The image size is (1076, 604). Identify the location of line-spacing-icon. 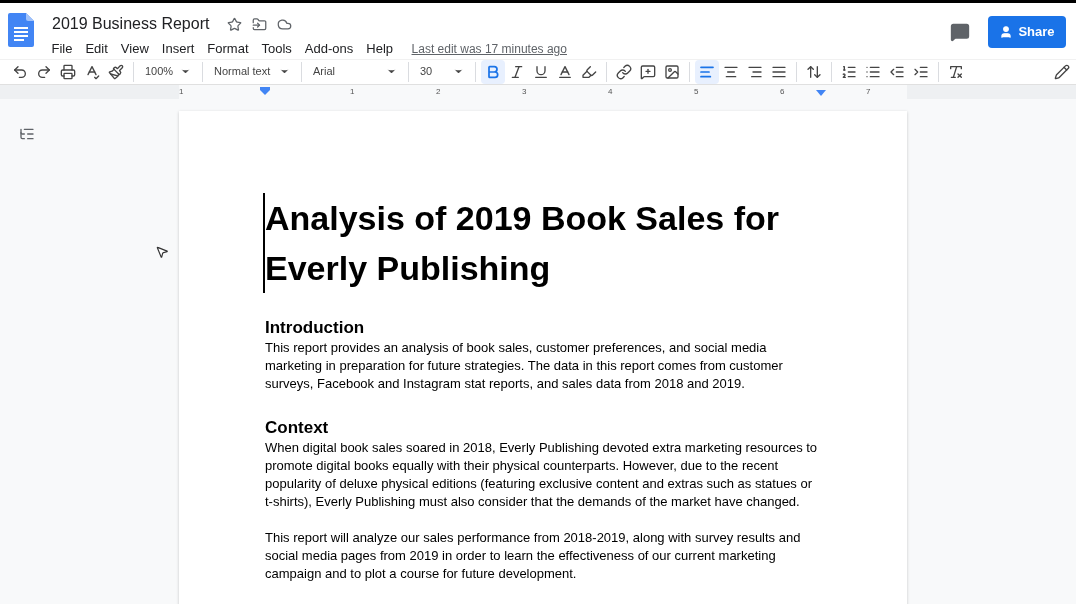
(814, 71).